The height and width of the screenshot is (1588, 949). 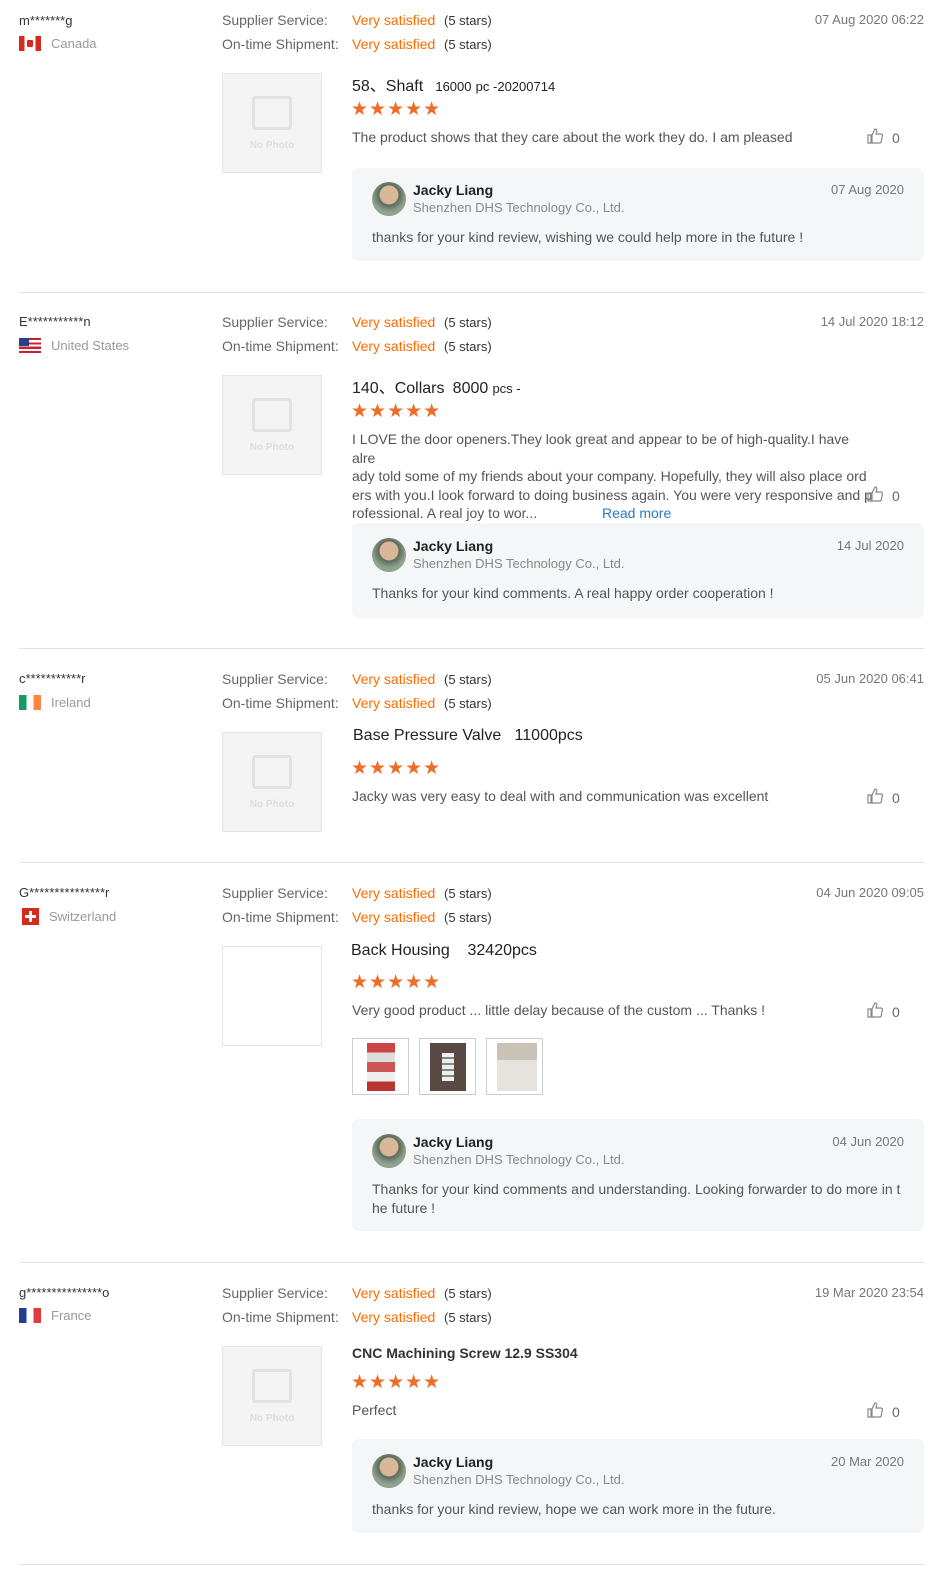 What do you see at coordinates (30, 43) in the screenshot?
I see `canada-flag-icon` at bounding box center [30, 43].